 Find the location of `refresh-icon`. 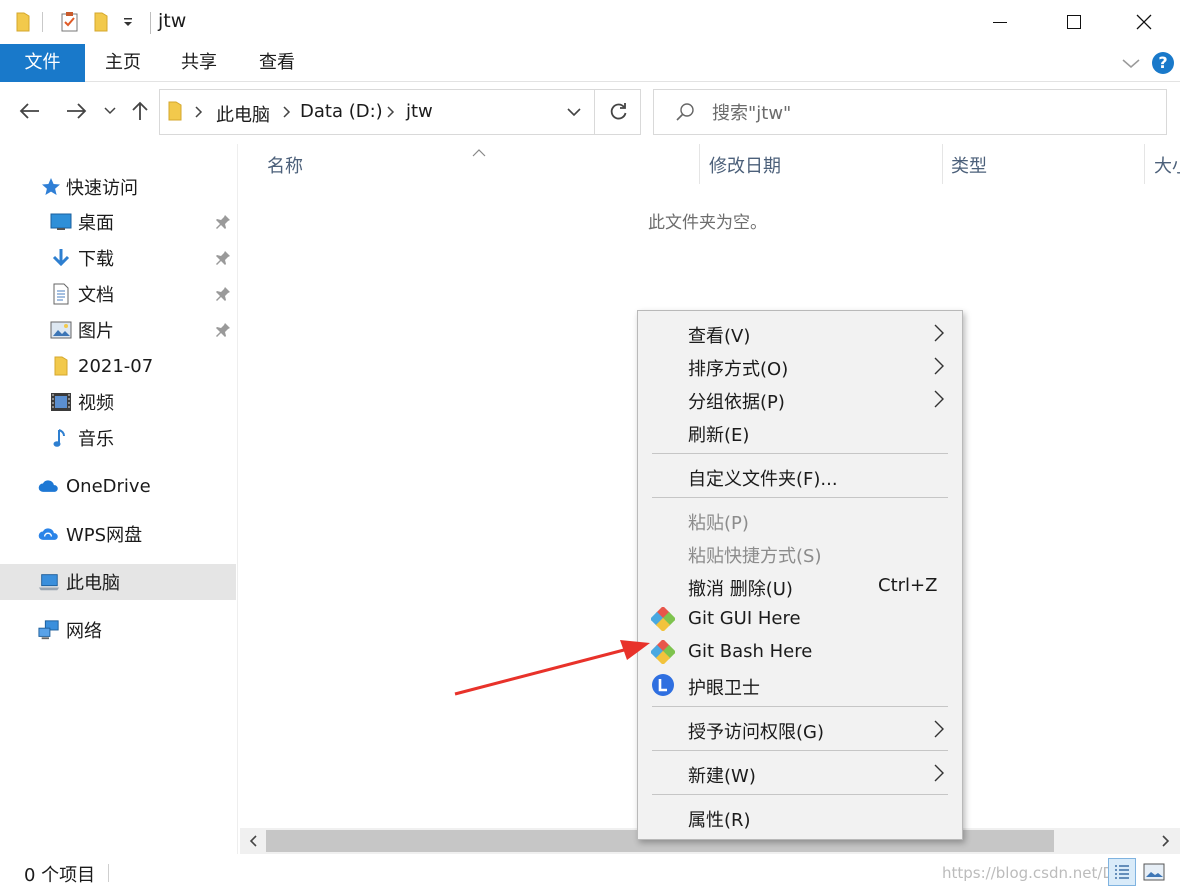

refresh-icon is located at coordinates (618, 111).